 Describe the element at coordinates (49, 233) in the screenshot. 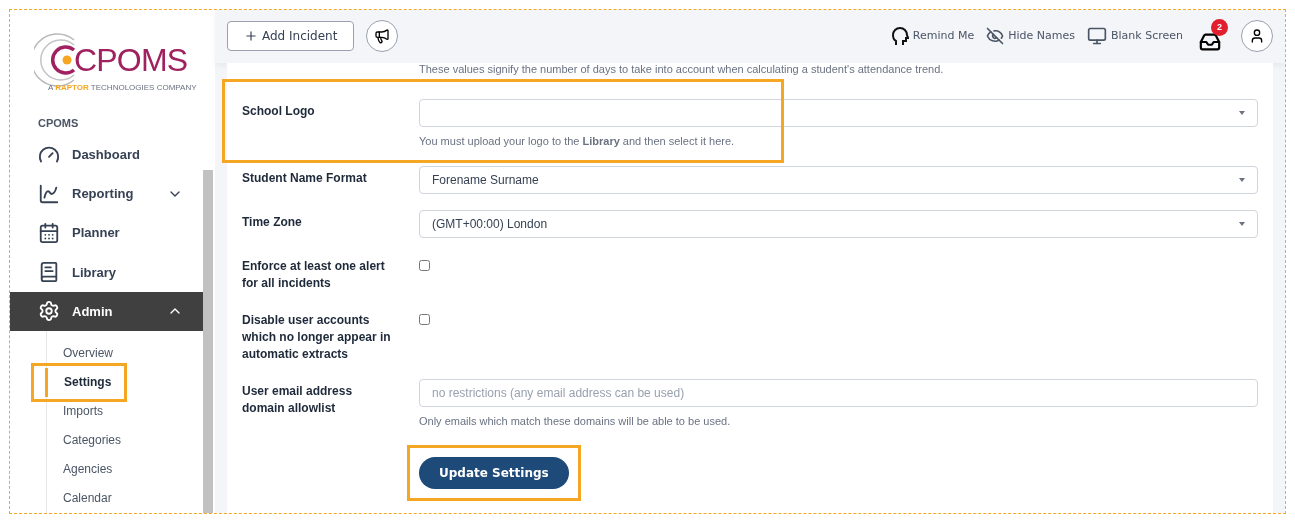

I see `calendar-icon` at that location.